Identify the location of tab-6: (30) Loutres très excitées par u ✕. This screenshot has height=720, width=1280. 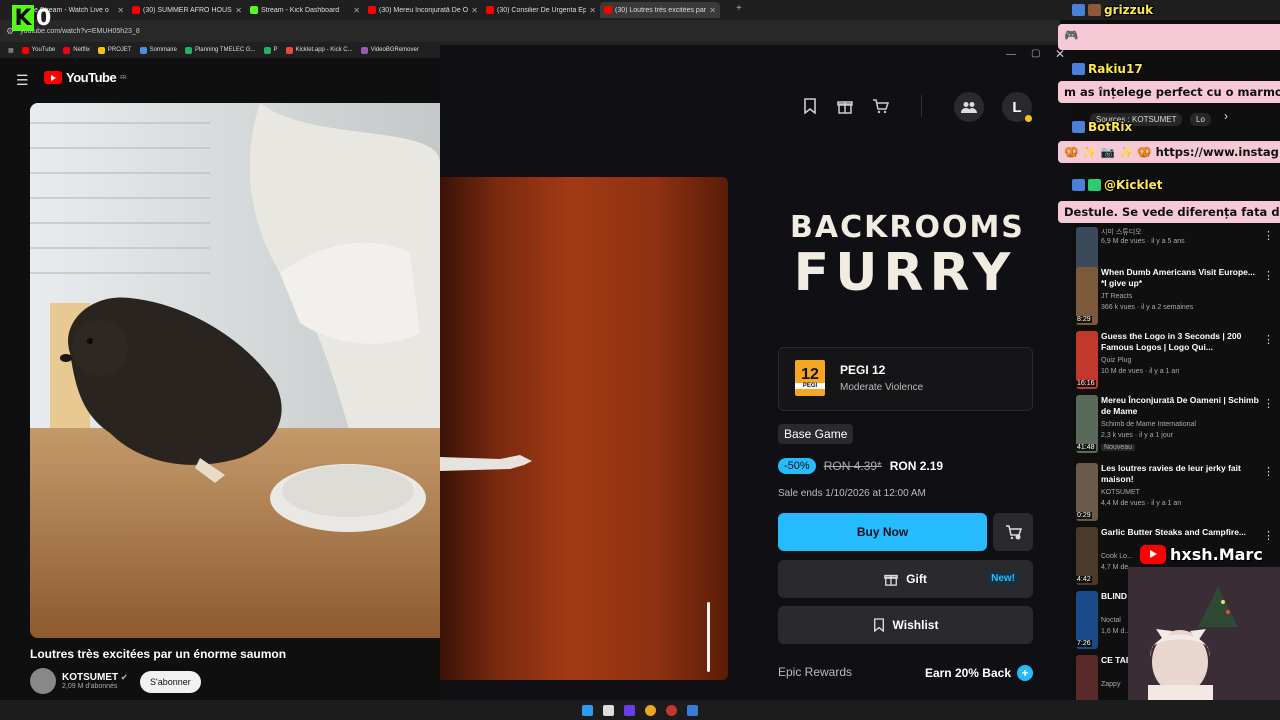
(660, 10).